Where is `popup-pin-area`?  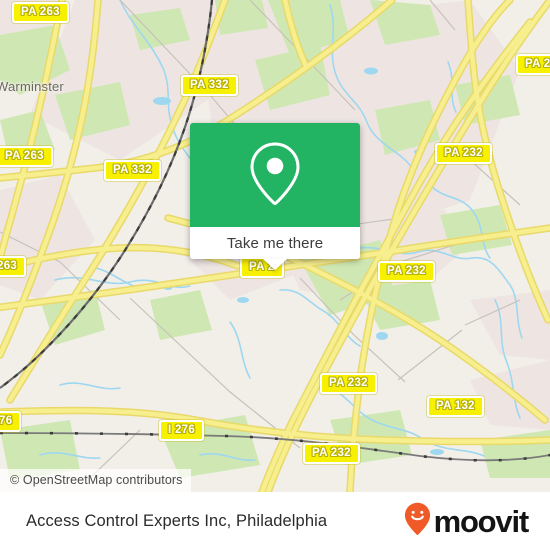
popup-pin-area is located at coordinates (275, 175).